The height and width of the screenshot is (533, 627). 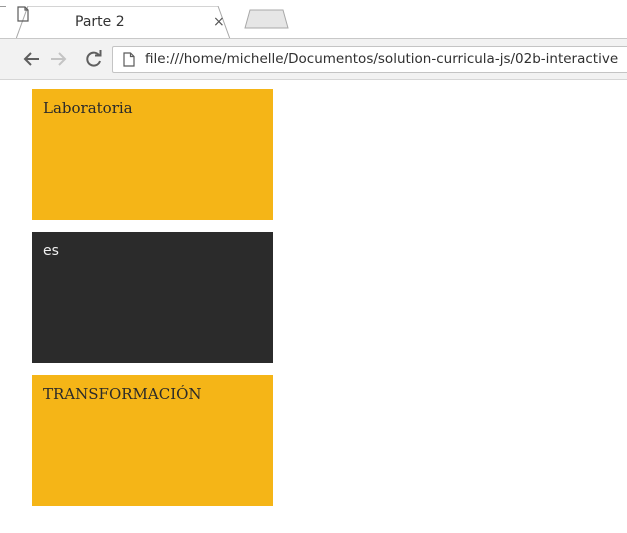 What do you see at coordinates (152, 440) in the screenshot?
I see `box-transformacion: TRANSFORMACIÓN` at bounding box center [152, 440].